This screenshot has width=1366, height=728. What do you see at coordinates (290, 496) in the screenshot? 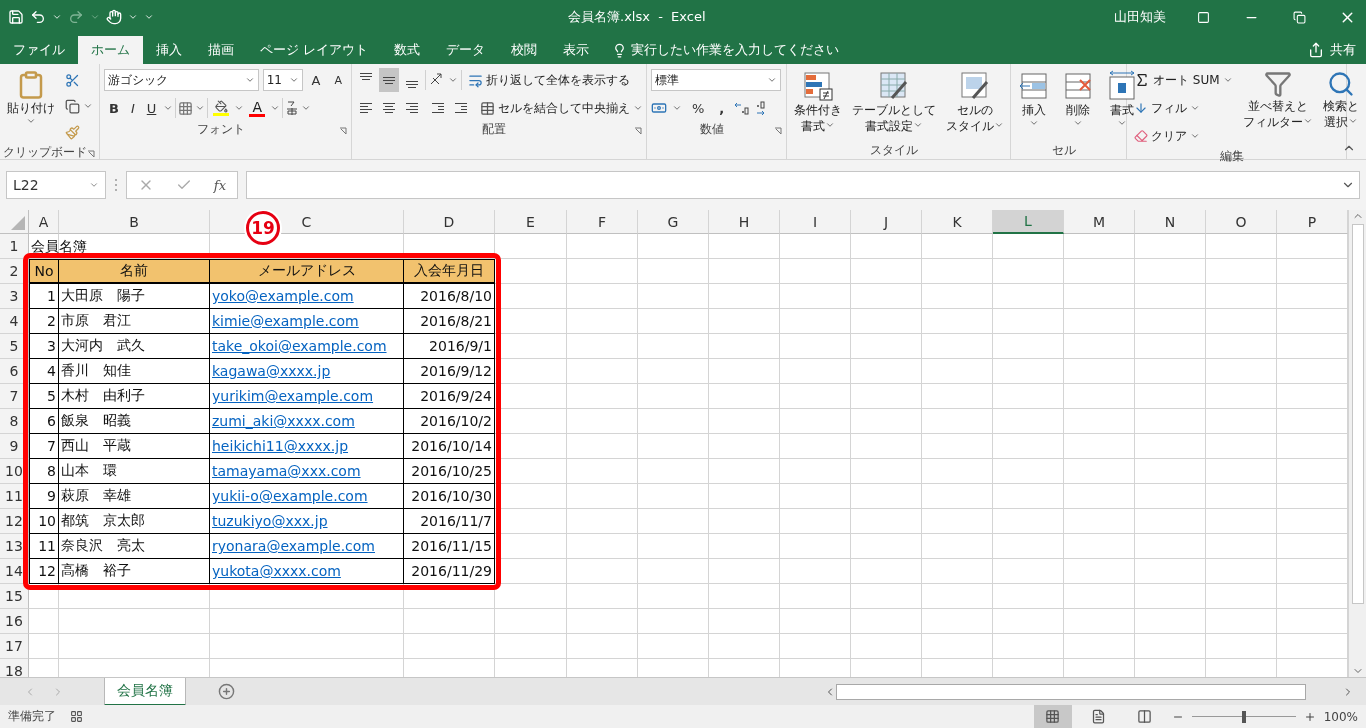
I see `email-link: yukii-o@example.com` at bounding box center [290, 496].